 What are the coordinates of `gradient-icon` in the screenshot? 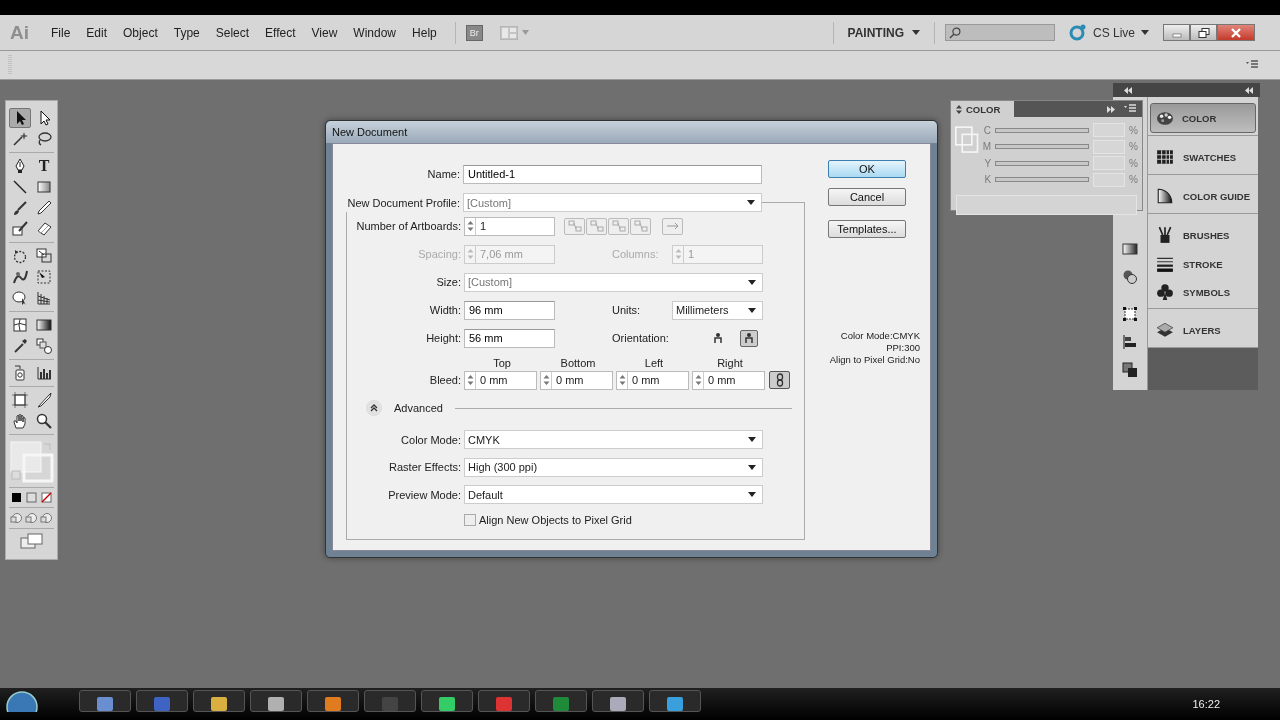 It's located at (44, 325).